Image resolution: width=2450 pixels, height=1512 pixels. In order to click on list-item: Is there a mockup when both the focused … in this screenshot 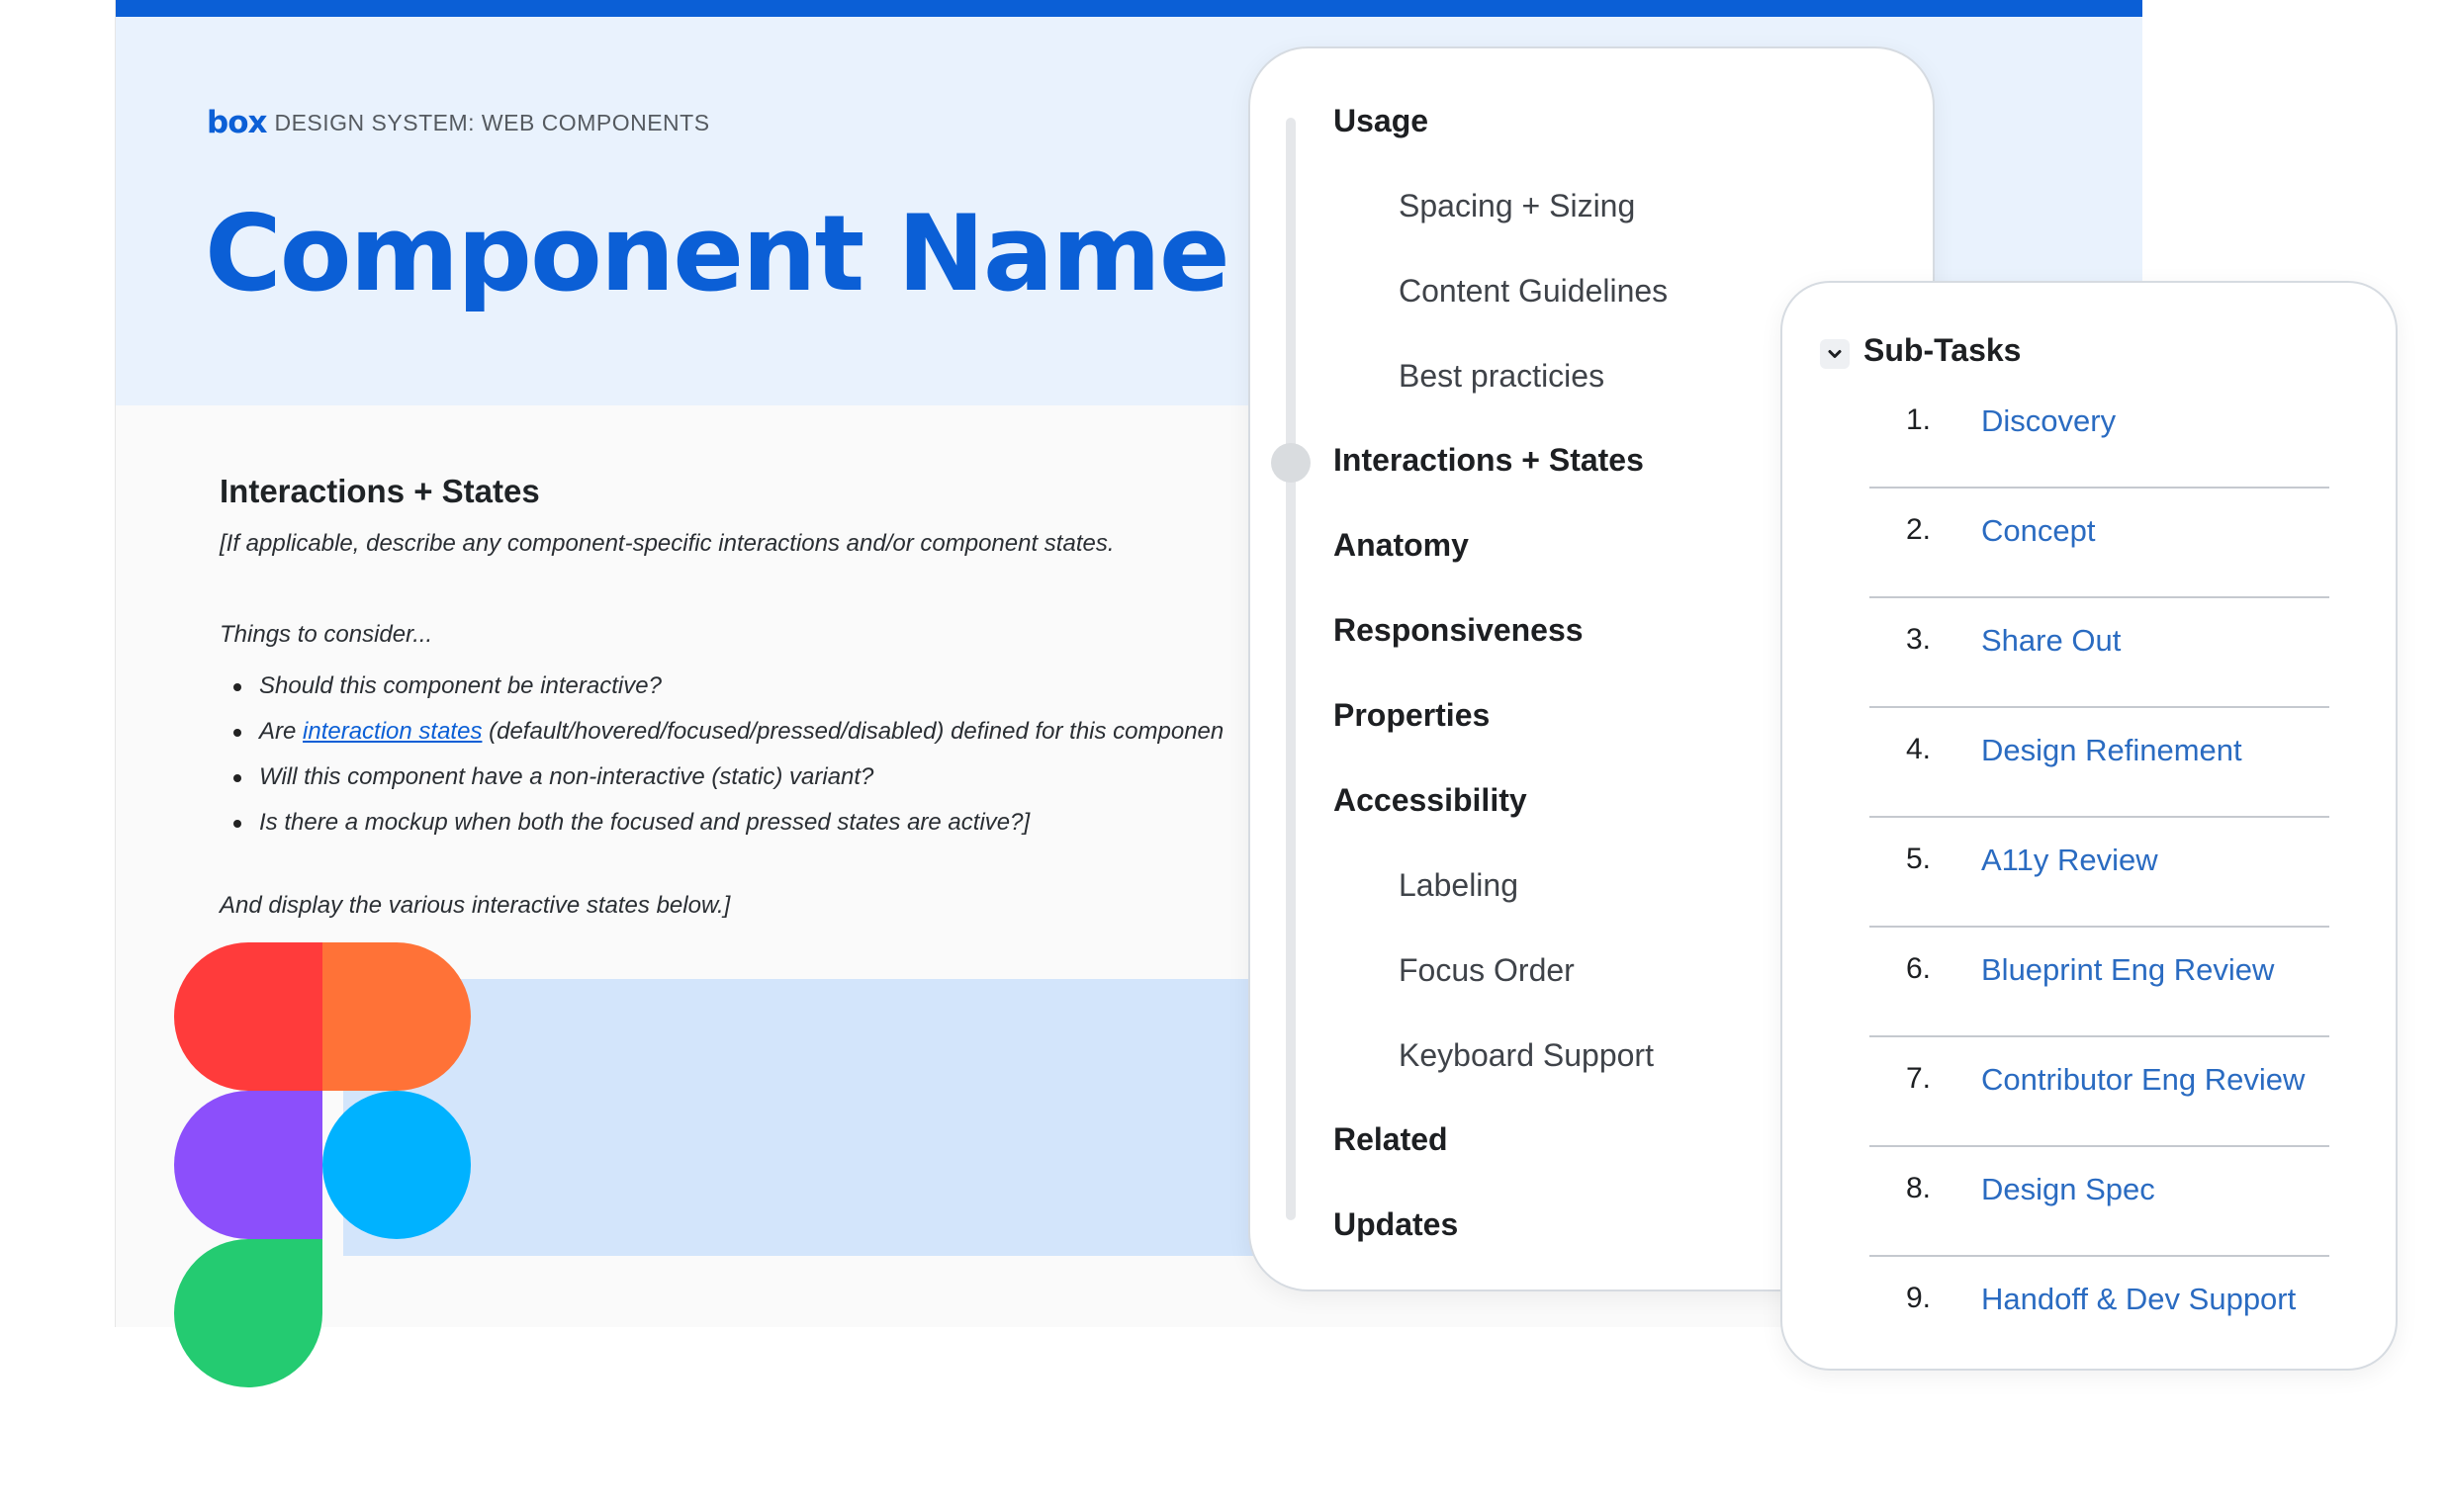, I will do `click(722, 822)`.